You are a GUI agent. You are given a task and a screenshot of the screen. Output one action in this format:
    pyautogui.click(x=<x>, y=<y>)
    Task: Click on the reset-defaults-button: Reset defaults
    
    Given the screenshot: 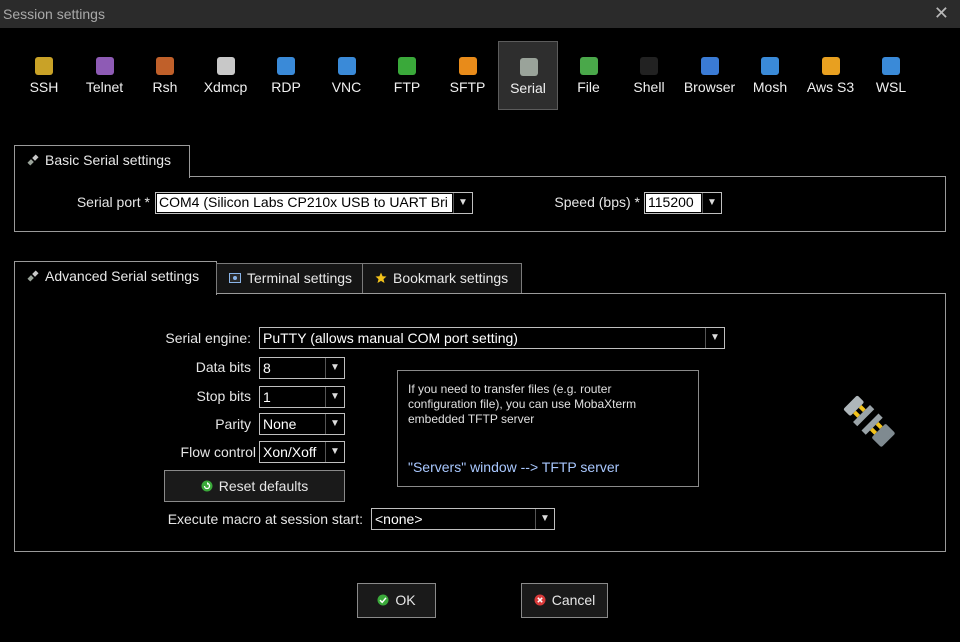 What is the action you would take?
    pyautogui.click(x=254, y=486)
    